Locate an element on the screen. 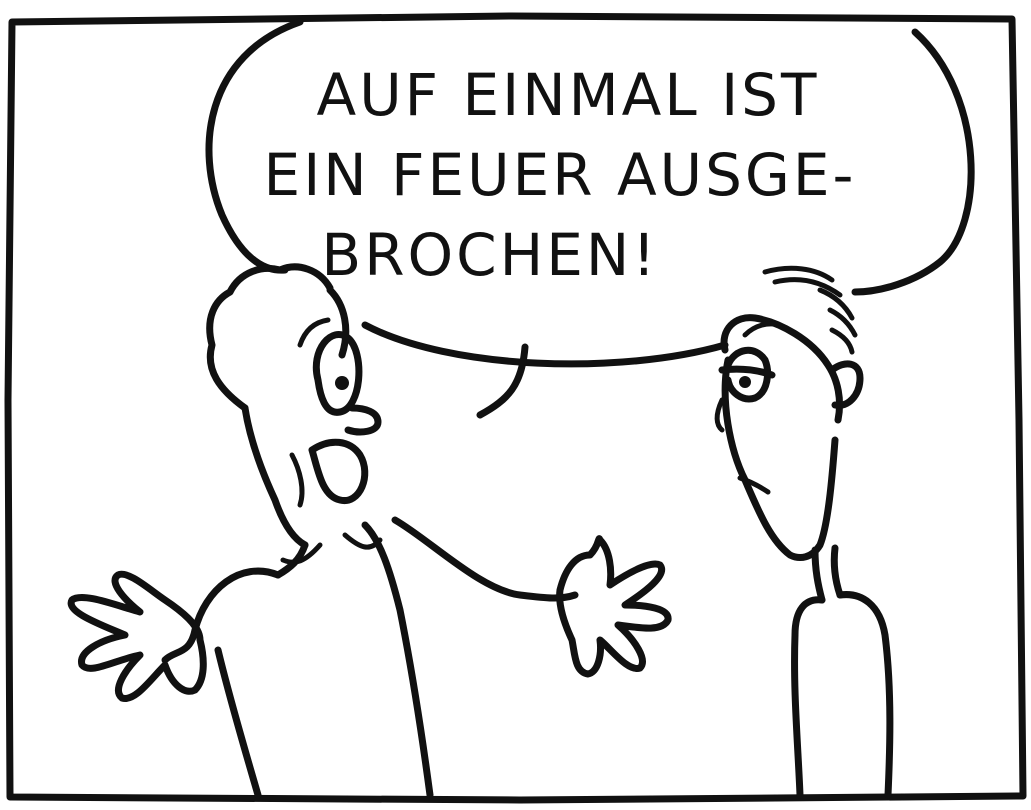 This screenshot has height=810, width=1031. left-character-body is located at coordinates (370, 657).